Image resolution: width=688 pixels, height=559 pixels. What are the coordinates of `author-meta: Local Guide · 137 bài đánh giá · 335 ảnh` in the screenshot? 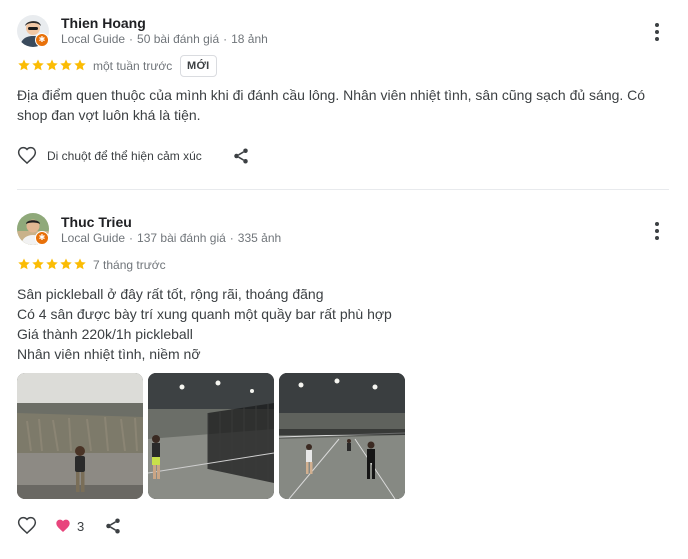 It's located at (171, 238).